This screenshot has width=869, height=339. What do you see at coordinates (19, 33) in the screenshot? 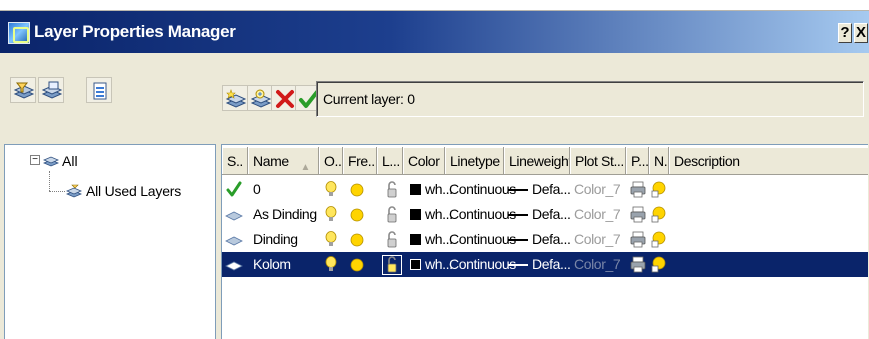
I see `app-icon` at bounding box center [19, 33].